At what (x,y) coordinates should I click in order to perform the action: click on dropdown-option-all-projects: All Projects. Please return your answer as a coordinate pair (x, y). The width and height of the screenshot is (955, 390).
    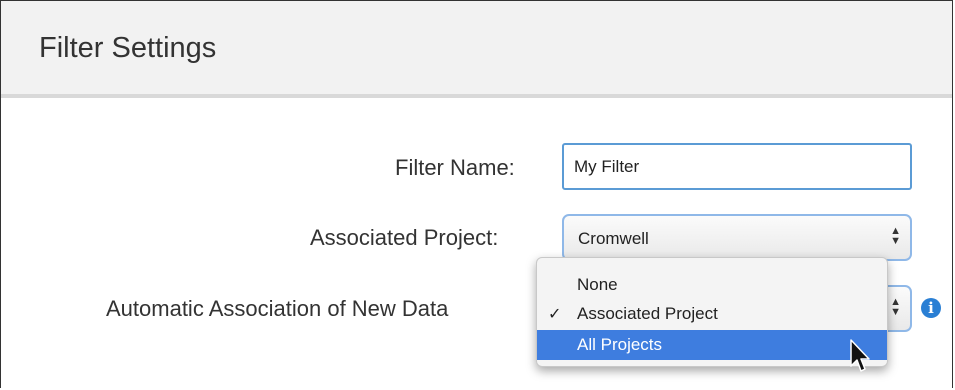
    Looking at the image, I should click on (712, 345).